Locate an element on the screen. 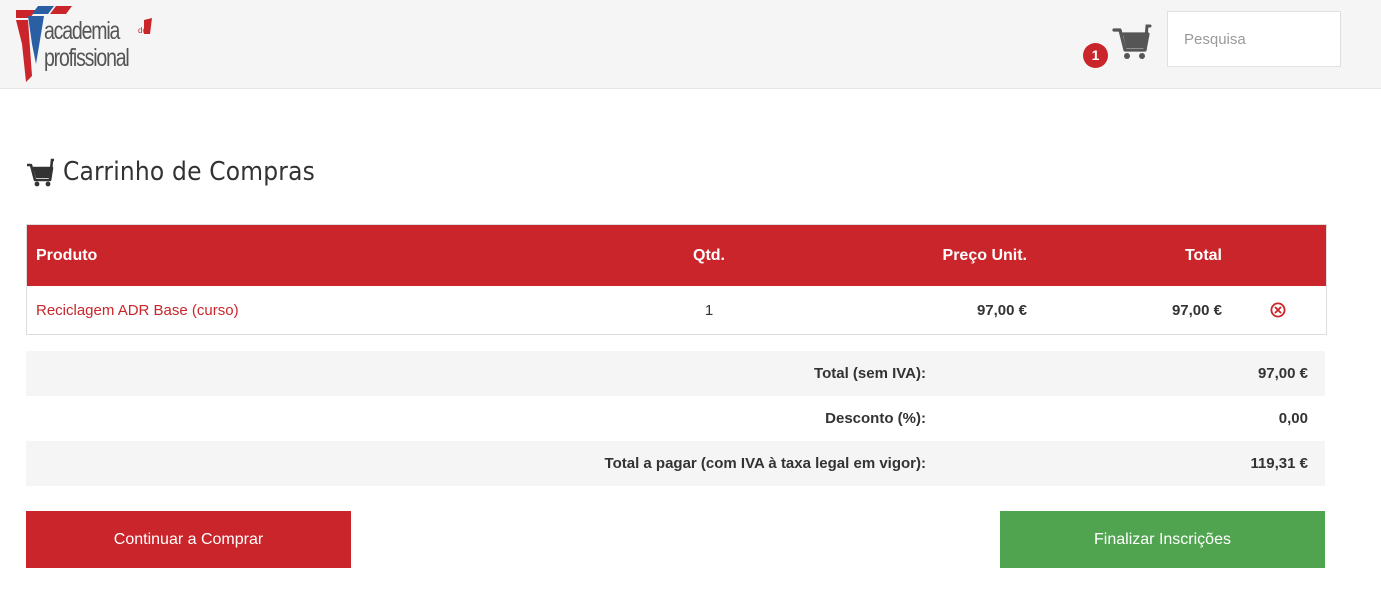  page-title: Carrinho de Compras is located at coordinates (184, 172).